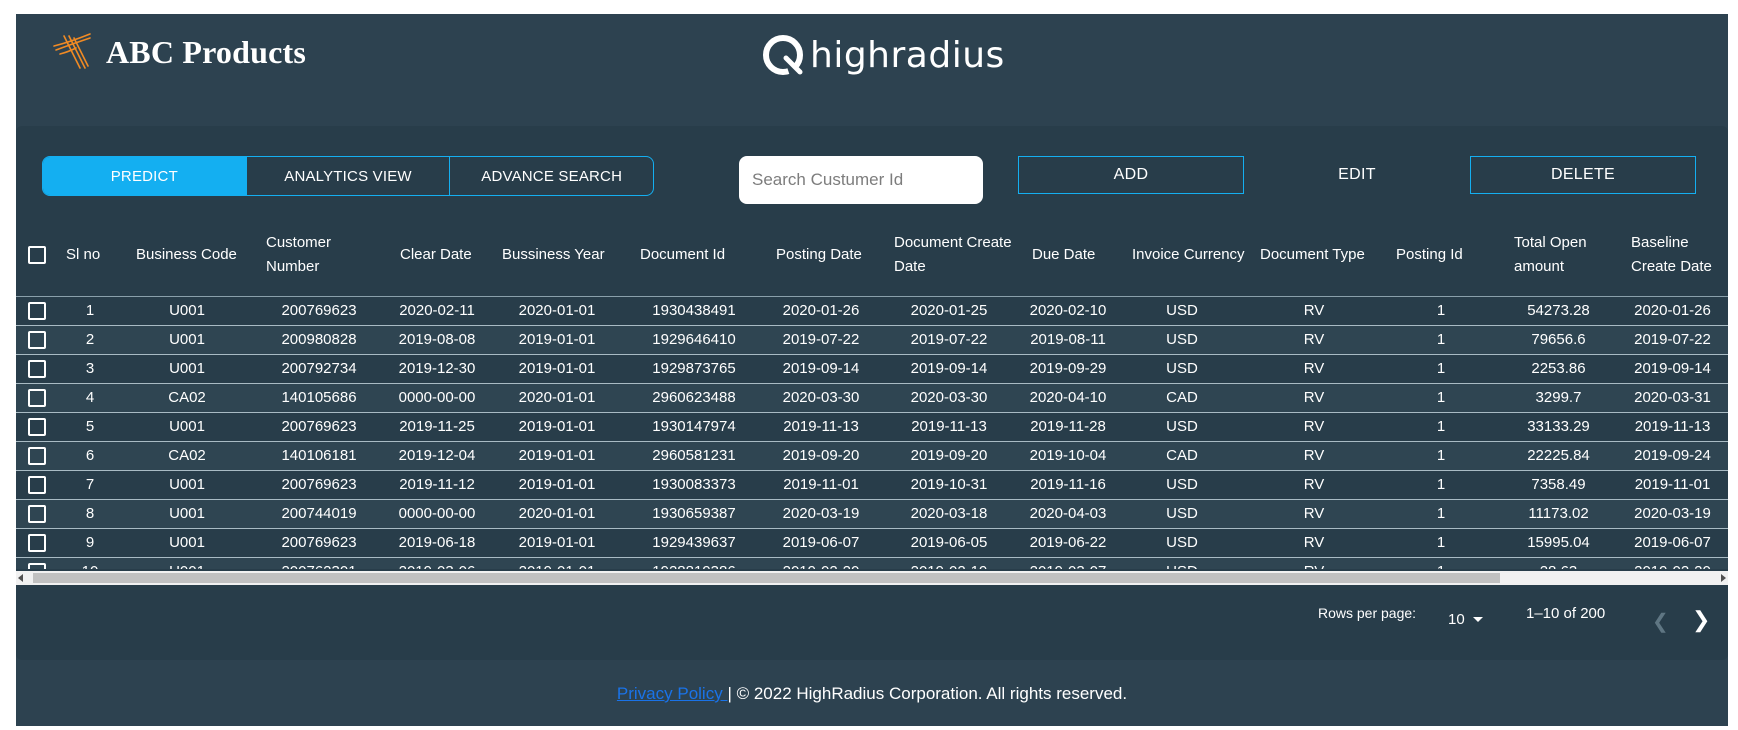 The width and height of the screenshot is (1738, 730). Describe the element at coordinates (821, 255) in the screenshot. I see `column-header: Posting Date` at that location.